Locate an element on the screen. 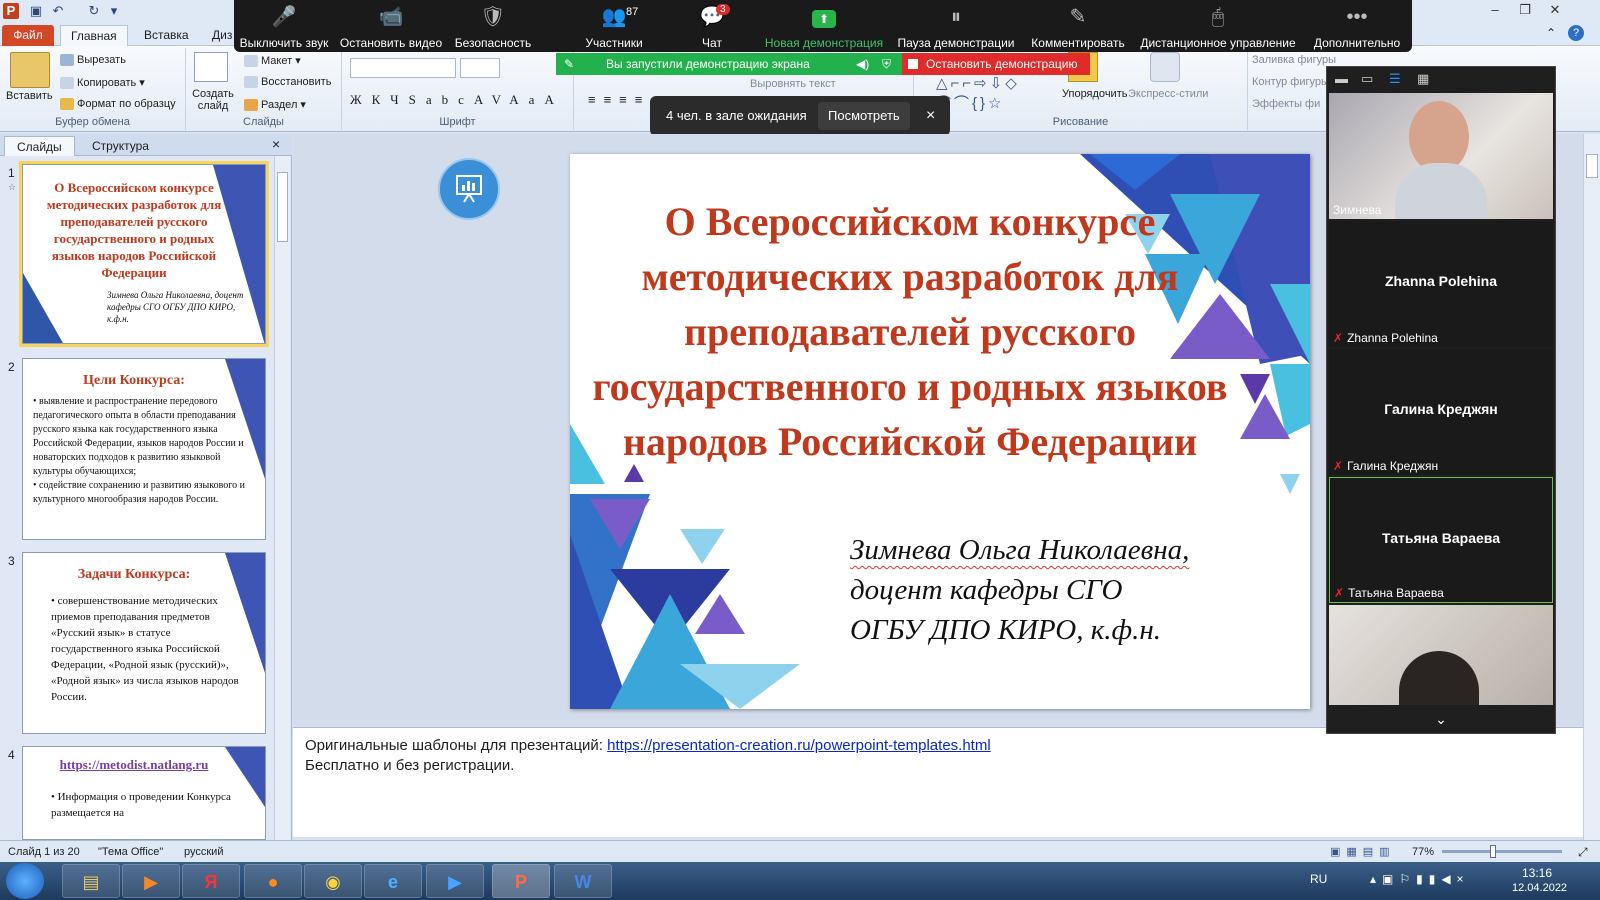 The image size is (1600, 900). tab-slides: Слайды is located at coordinates (39, 146).